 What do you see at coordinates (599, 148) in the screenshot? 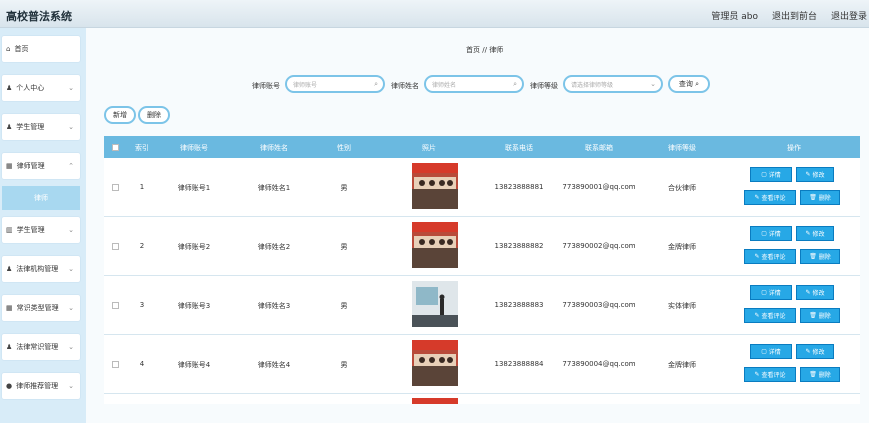
I see `col-email: 联系邮箱` at bounding box center [599, 148].